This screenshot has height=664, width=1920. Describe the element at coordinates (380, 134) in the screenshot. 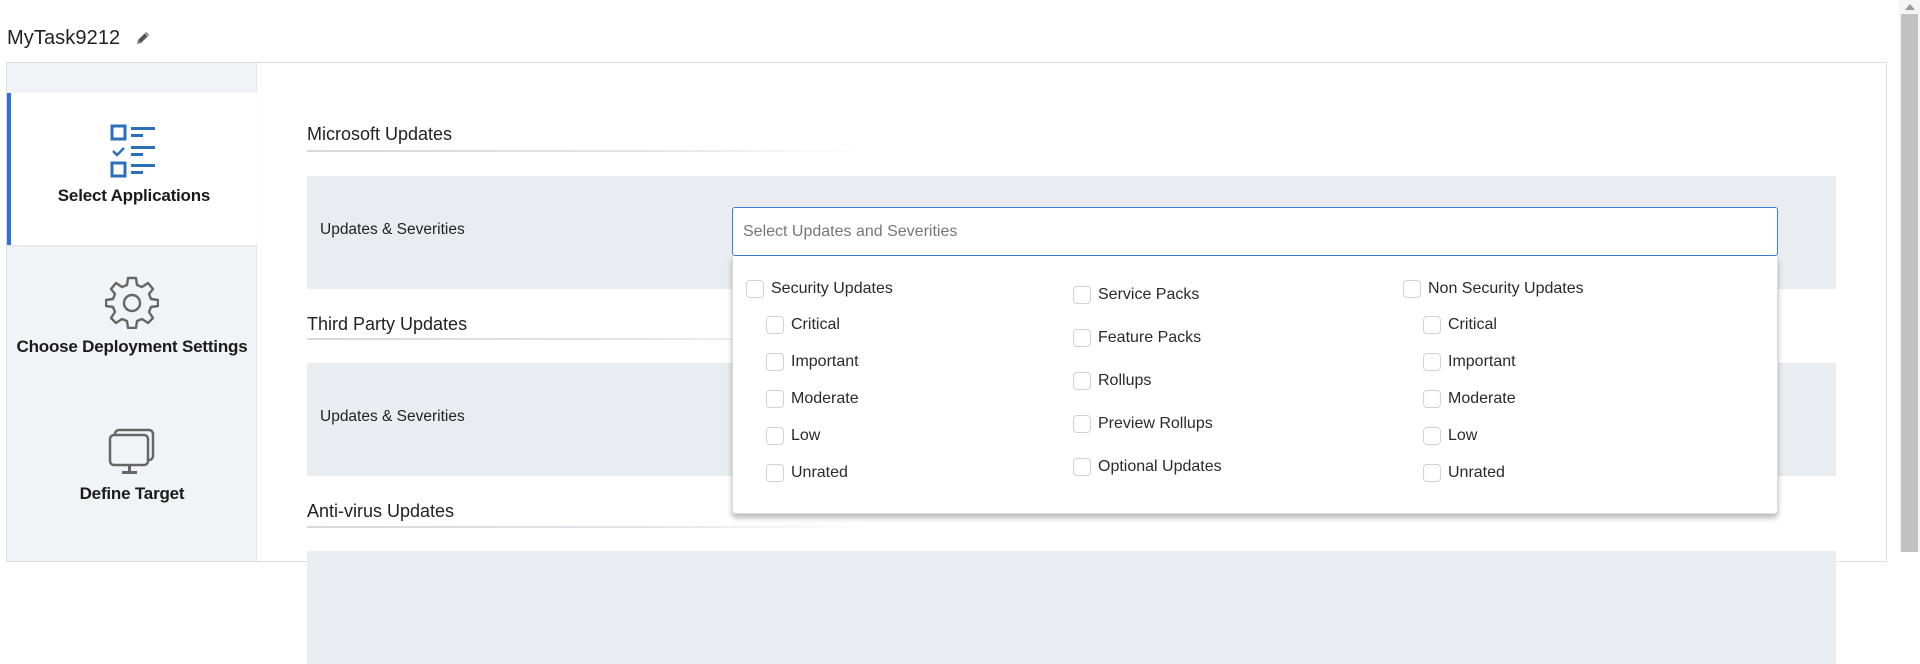

I see `section-title-microsoft-updates: Microsoft Updates` at that location.